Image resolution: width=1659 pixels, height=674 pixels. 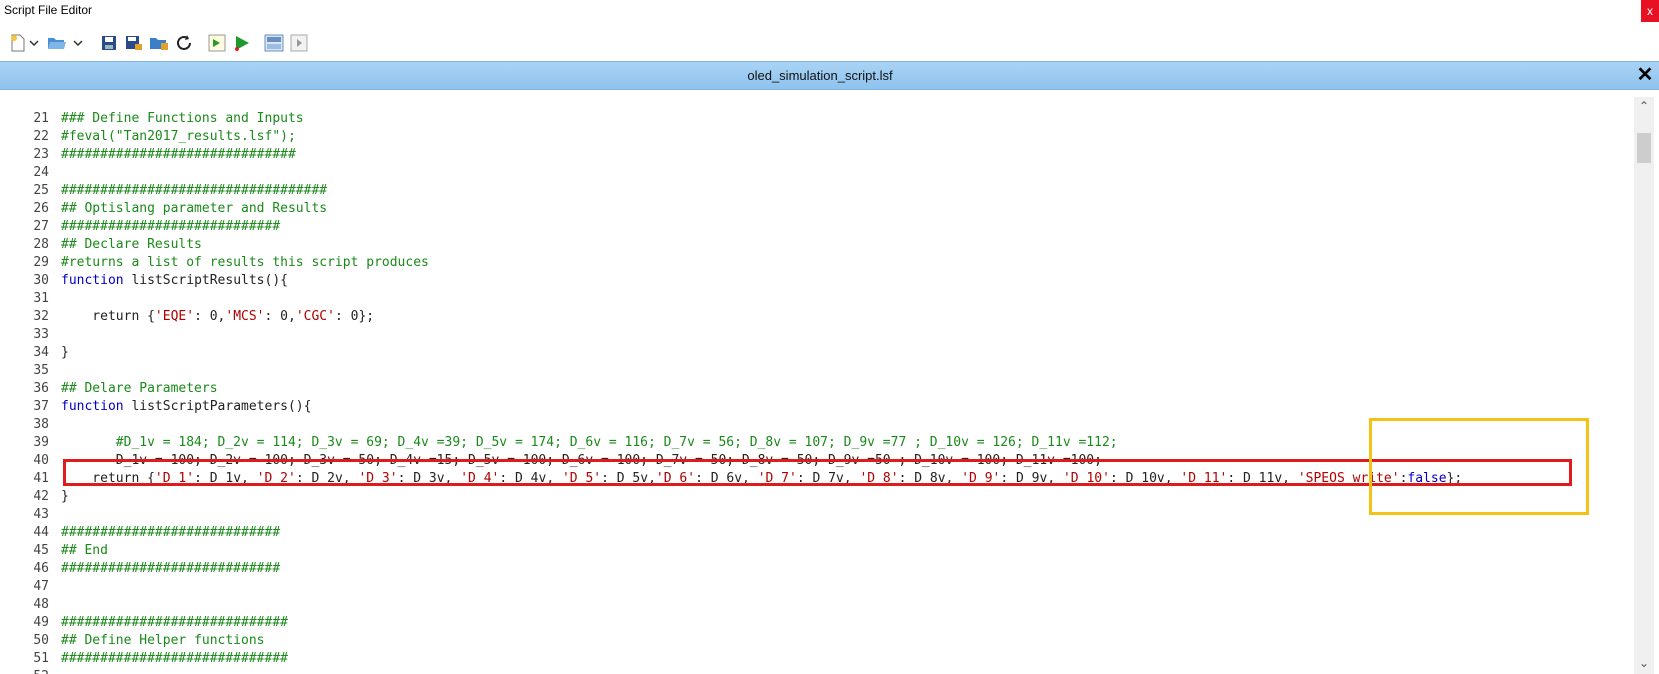 I want to click on line-number: 38, so click(x=41, y=424).